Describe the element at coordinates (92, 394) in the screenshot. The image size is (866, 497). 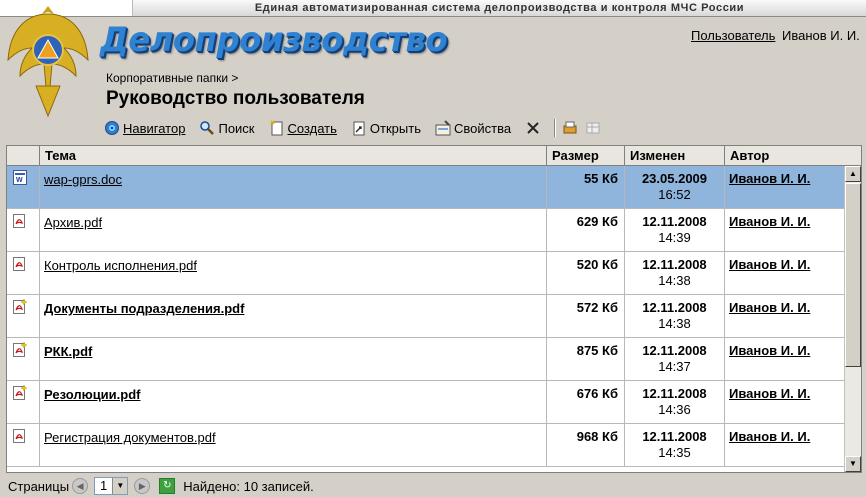
I see `document-link: Резолюции.pdf` at that location.